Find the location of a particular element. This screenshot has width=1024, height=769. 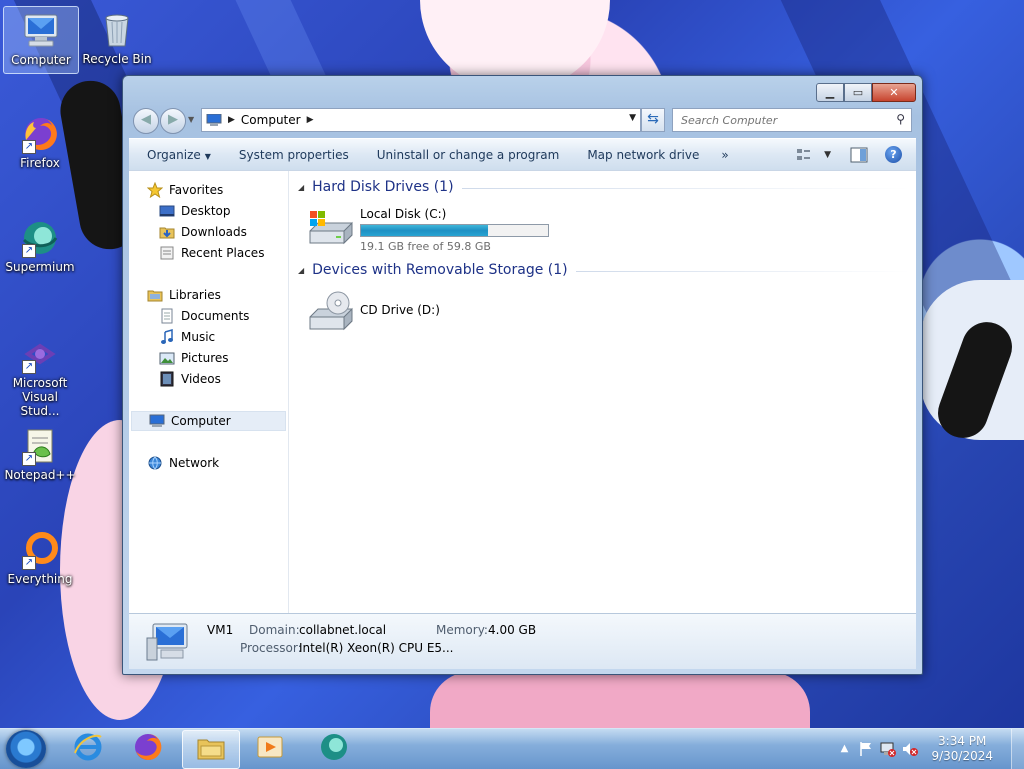

breadcrumb-computer: Computer is located at coordinates (271, 120).